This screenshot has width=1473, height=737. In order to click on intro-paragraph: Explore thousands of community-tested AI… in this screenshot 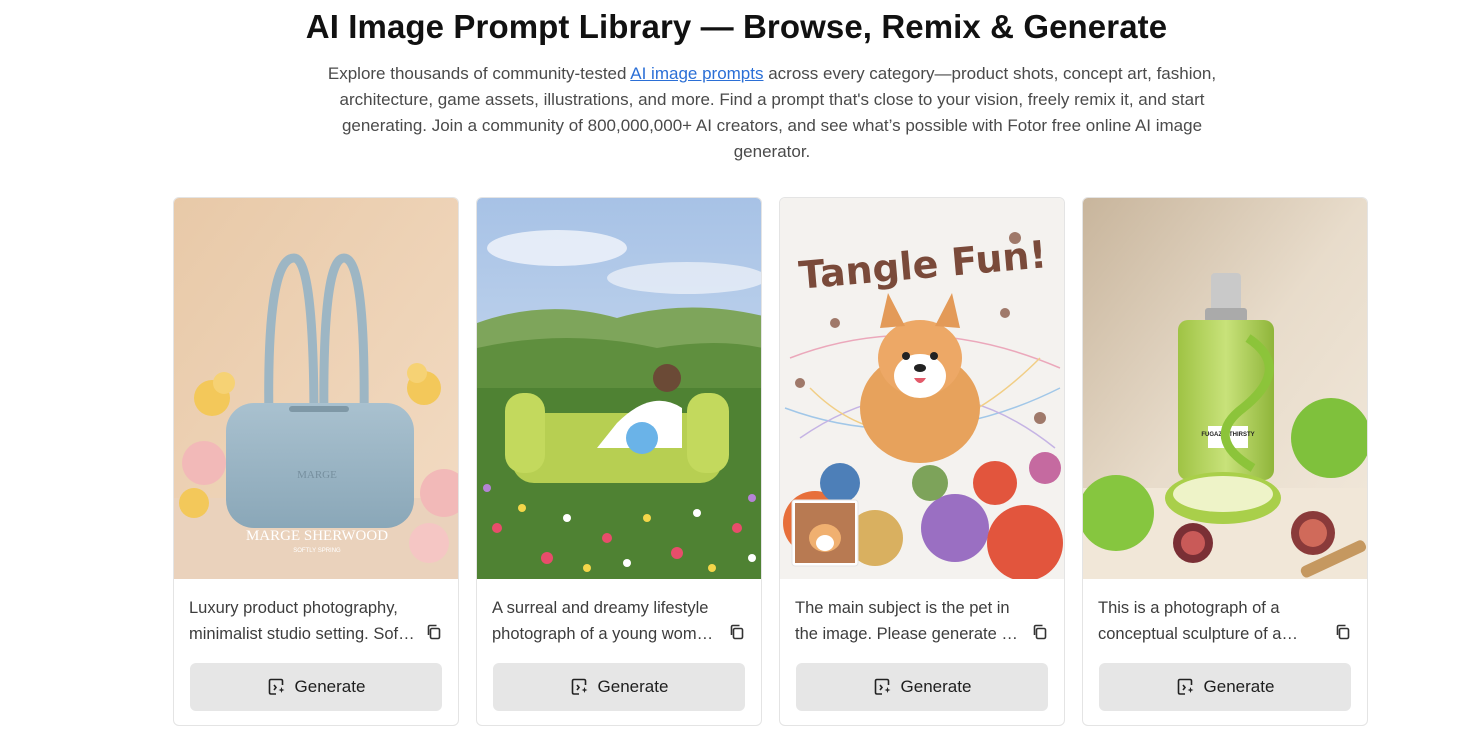, I will do `click(772, 113)`.